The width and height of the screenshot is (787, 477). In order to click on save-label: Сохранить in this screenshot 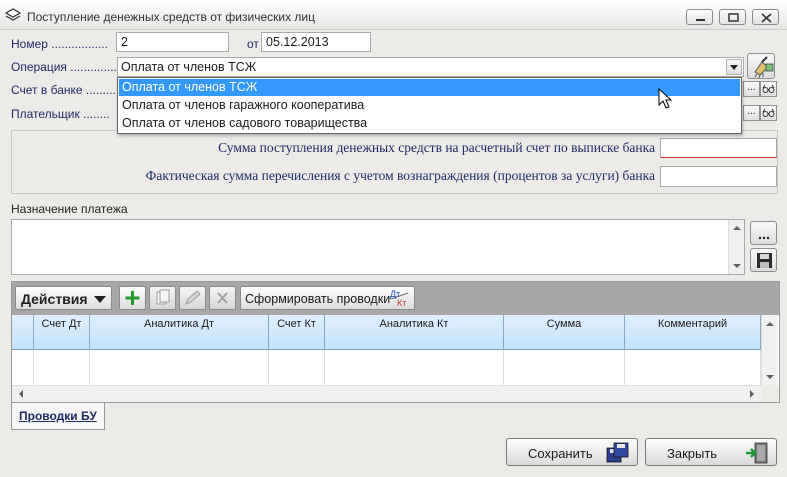, I will do `click(560, 453)`.